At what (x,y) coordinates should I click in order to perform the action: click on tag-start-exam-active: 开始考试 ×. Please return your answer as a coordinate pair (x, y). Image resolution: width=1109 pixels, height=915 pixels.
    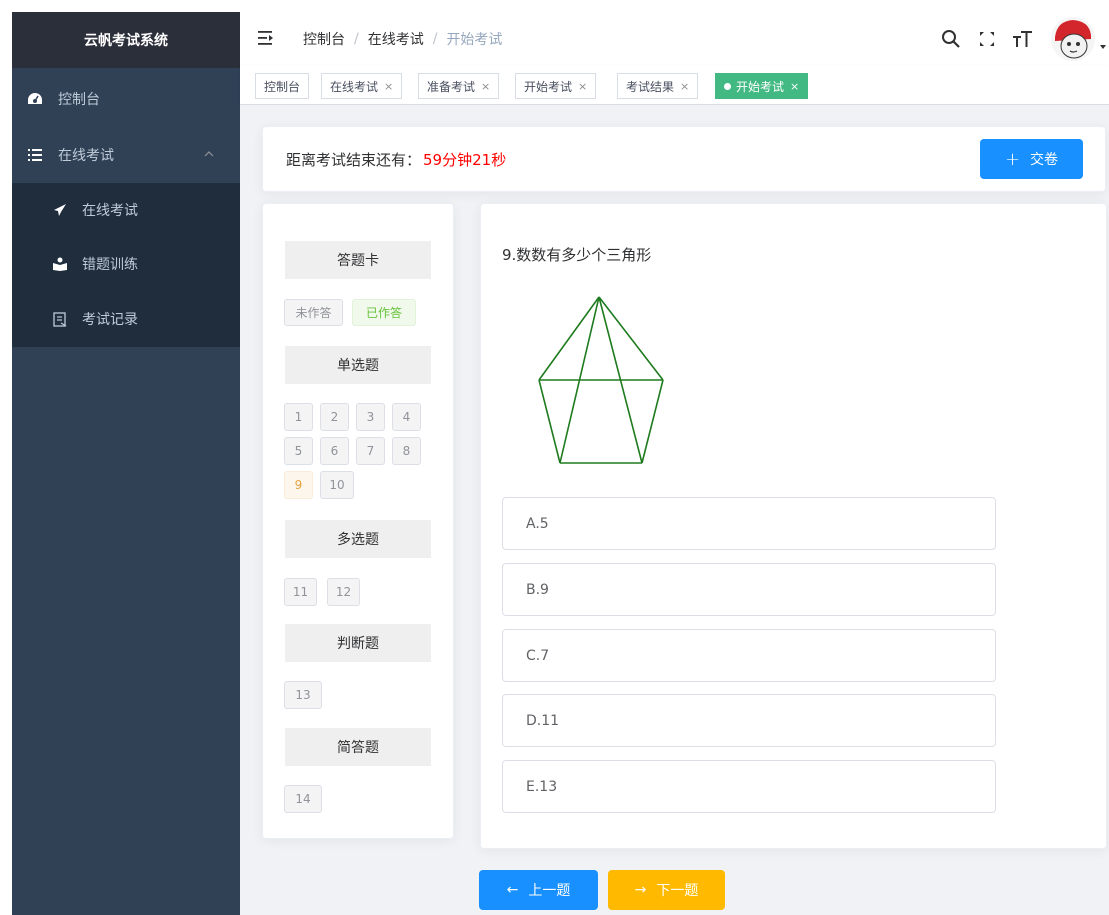
    Looking at the image, I should click on (762, 86).